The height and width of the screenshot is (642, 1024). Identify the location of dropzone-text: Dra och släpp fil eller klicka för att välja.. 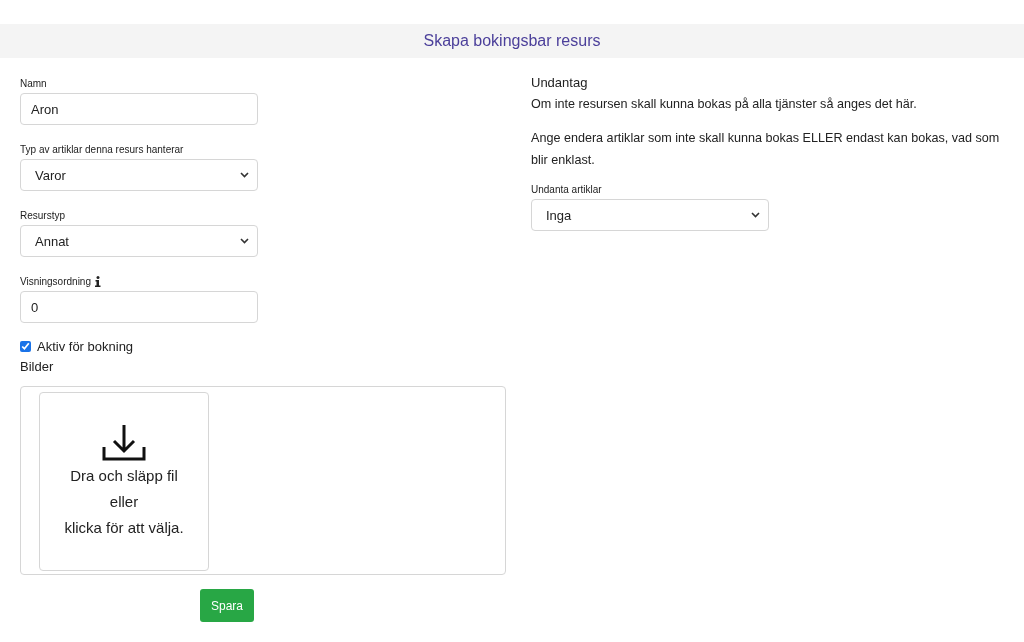
(124, 501).